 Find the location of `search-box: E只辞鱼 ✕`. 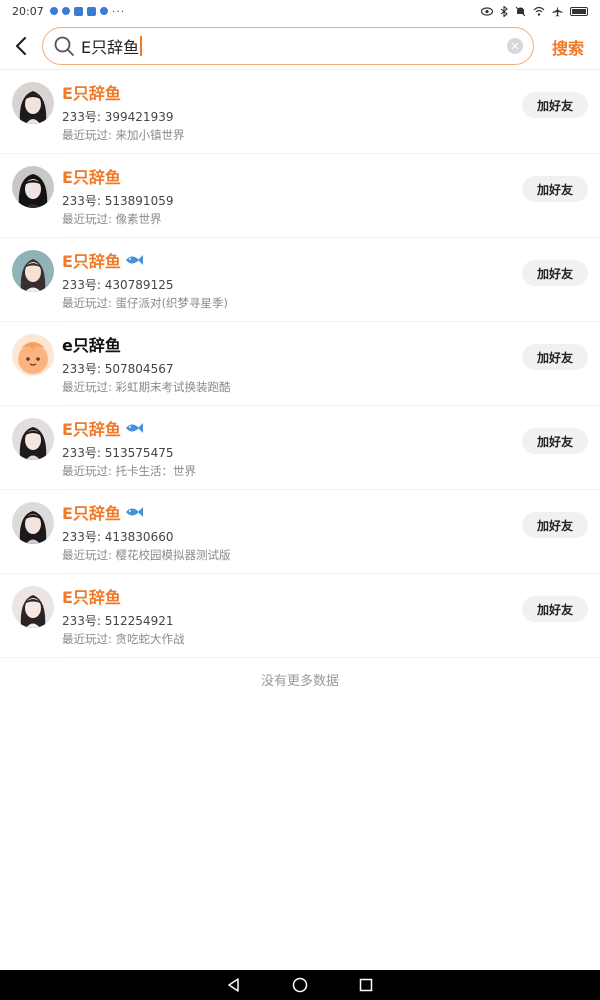

search-box: E只辞鱼 ✕ is located at coordinates (288, 46).